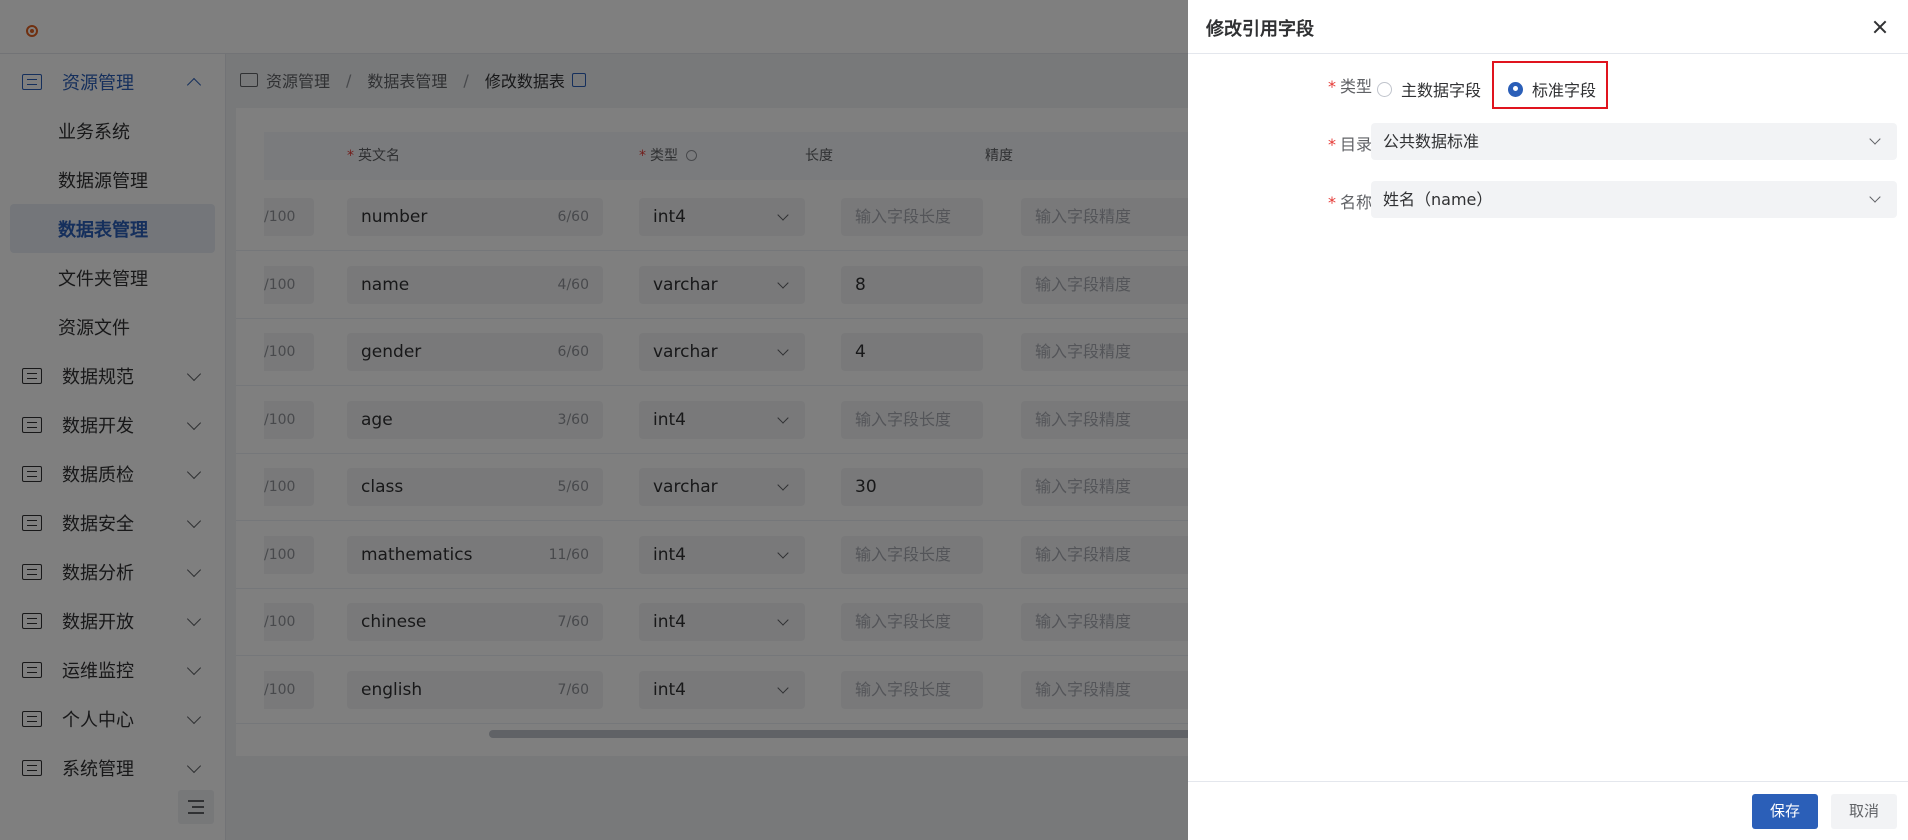 The width and height of the screenshot is (1908, 840). What do you see at coordinates (1634, 141) in the screenshot?
I see `catalog-select: 公共数据标准` at bounding box center [1634, 141].